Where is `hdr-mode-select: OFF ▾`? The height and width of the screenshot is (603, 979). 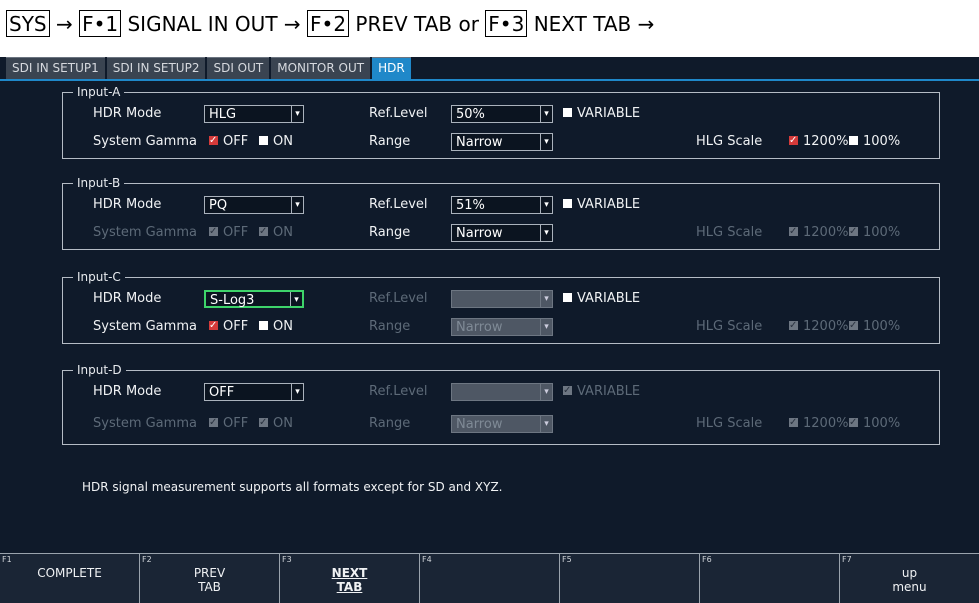
hdr-mode-select: OFF ▾ is located at coordinates (254, 392).